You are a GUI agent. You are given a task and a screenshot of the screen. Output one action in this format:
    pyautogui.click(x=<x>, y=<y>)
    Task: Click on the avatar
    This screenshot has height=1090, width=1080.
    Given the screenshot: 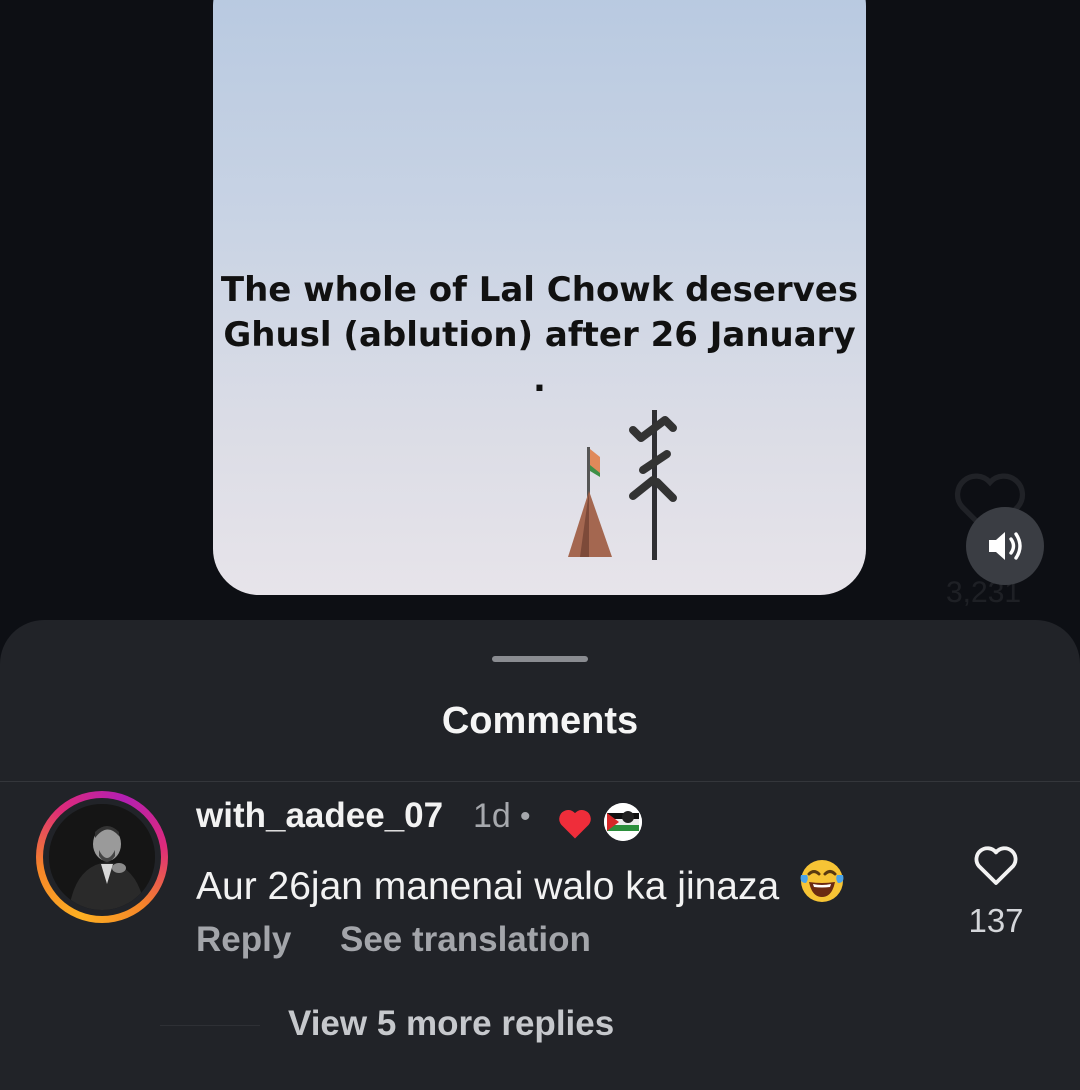 What is the action you would take?
    pyautogui.click(x=102, y=857)
    